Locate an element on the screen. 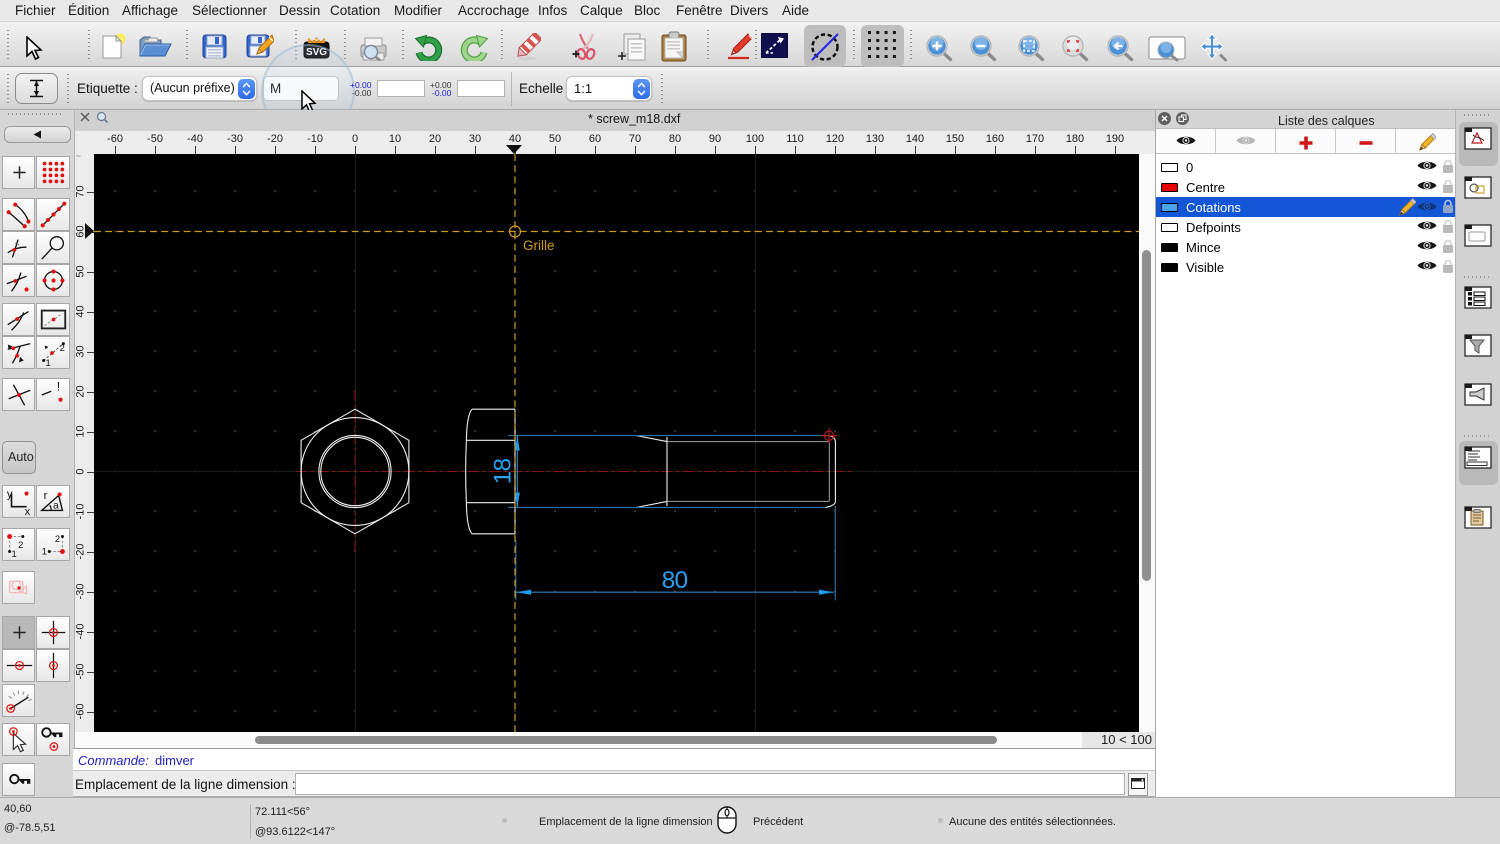  svg-text: Grille is located at coordinates (539, 245).